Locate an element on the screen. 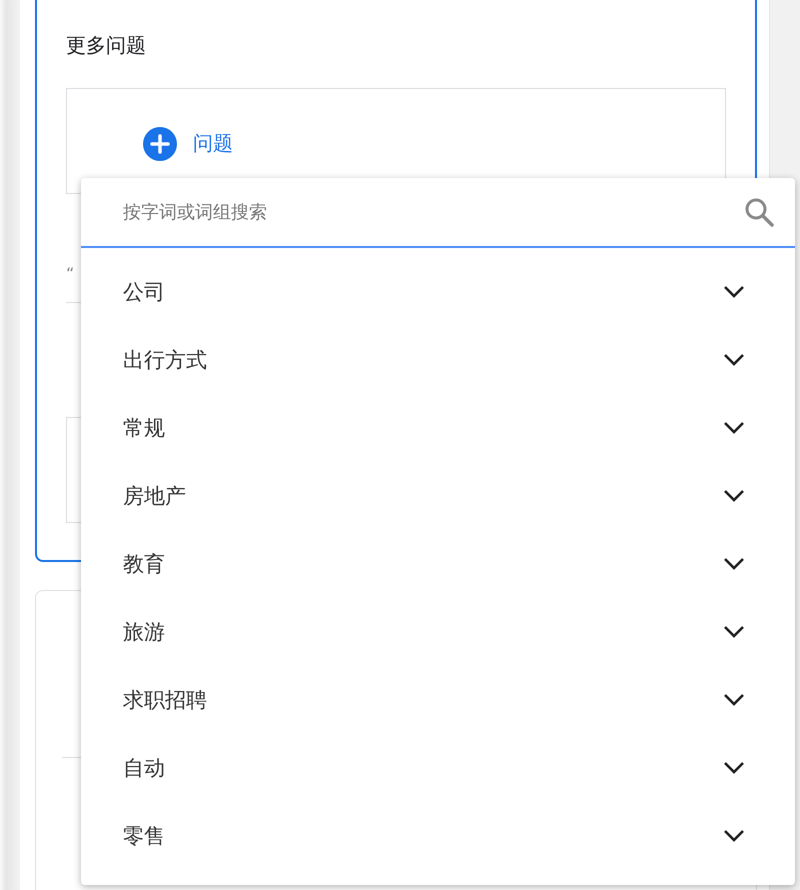 The image size is (800, 890). category-item: 出行方式 is located at coordinates (438, 360).